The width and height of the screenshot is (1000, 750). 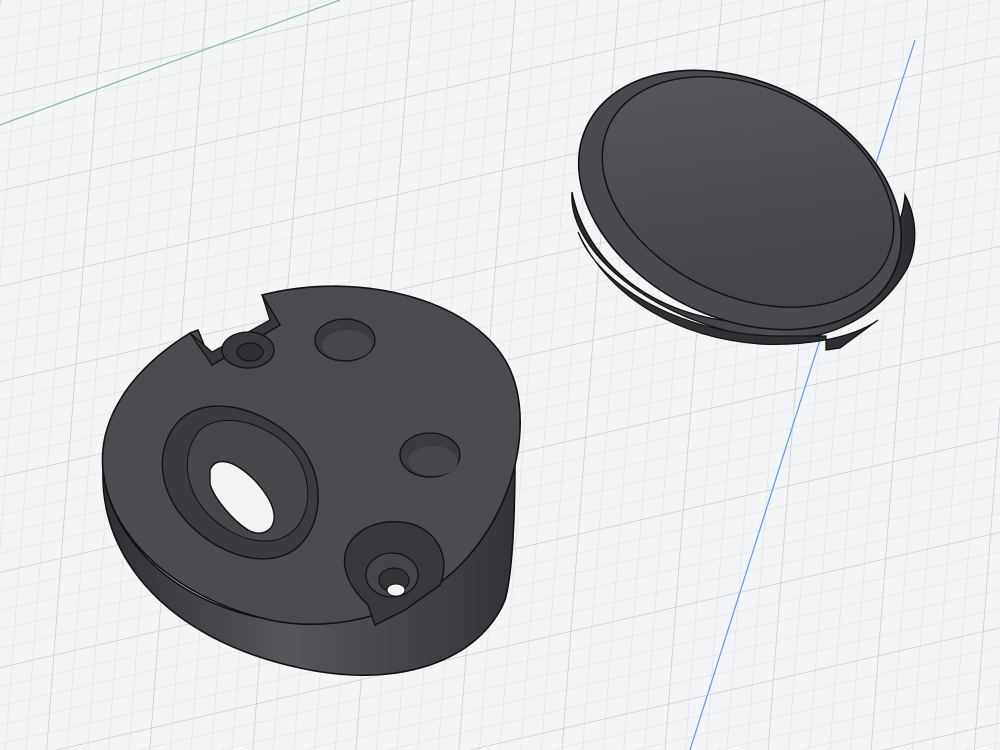 What do you see at coordinates (248, 350) in the screenshot?
I see `countersunk-hole-top` at bounding box center [248, 350].